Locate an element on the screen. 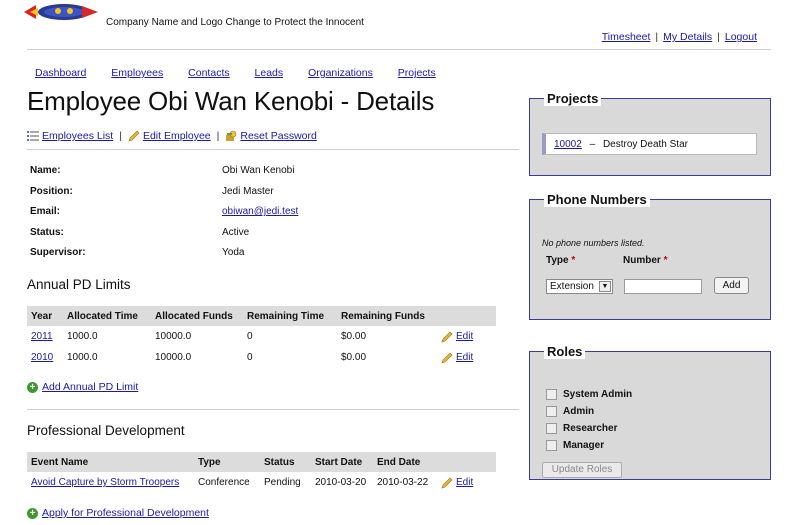 This screenshot has height=525, width=800. project-dash: – is located at coordinates (592, 144).